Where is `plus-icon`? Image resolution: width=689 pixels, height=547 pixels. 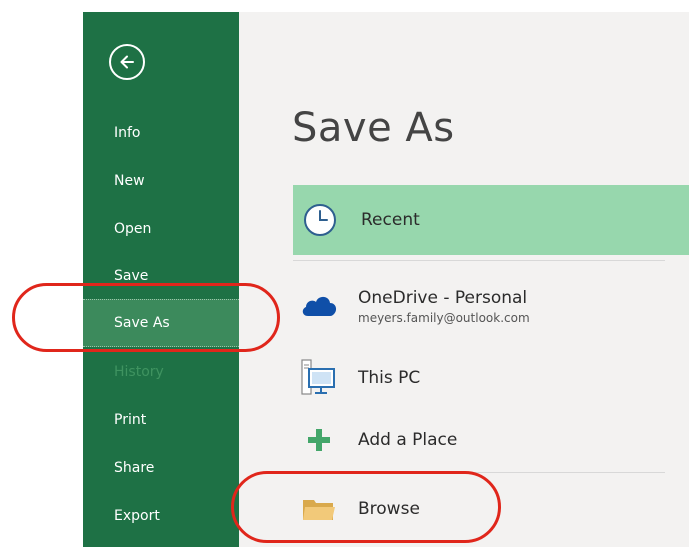
plus-icon is located at coordinates (319, 440).